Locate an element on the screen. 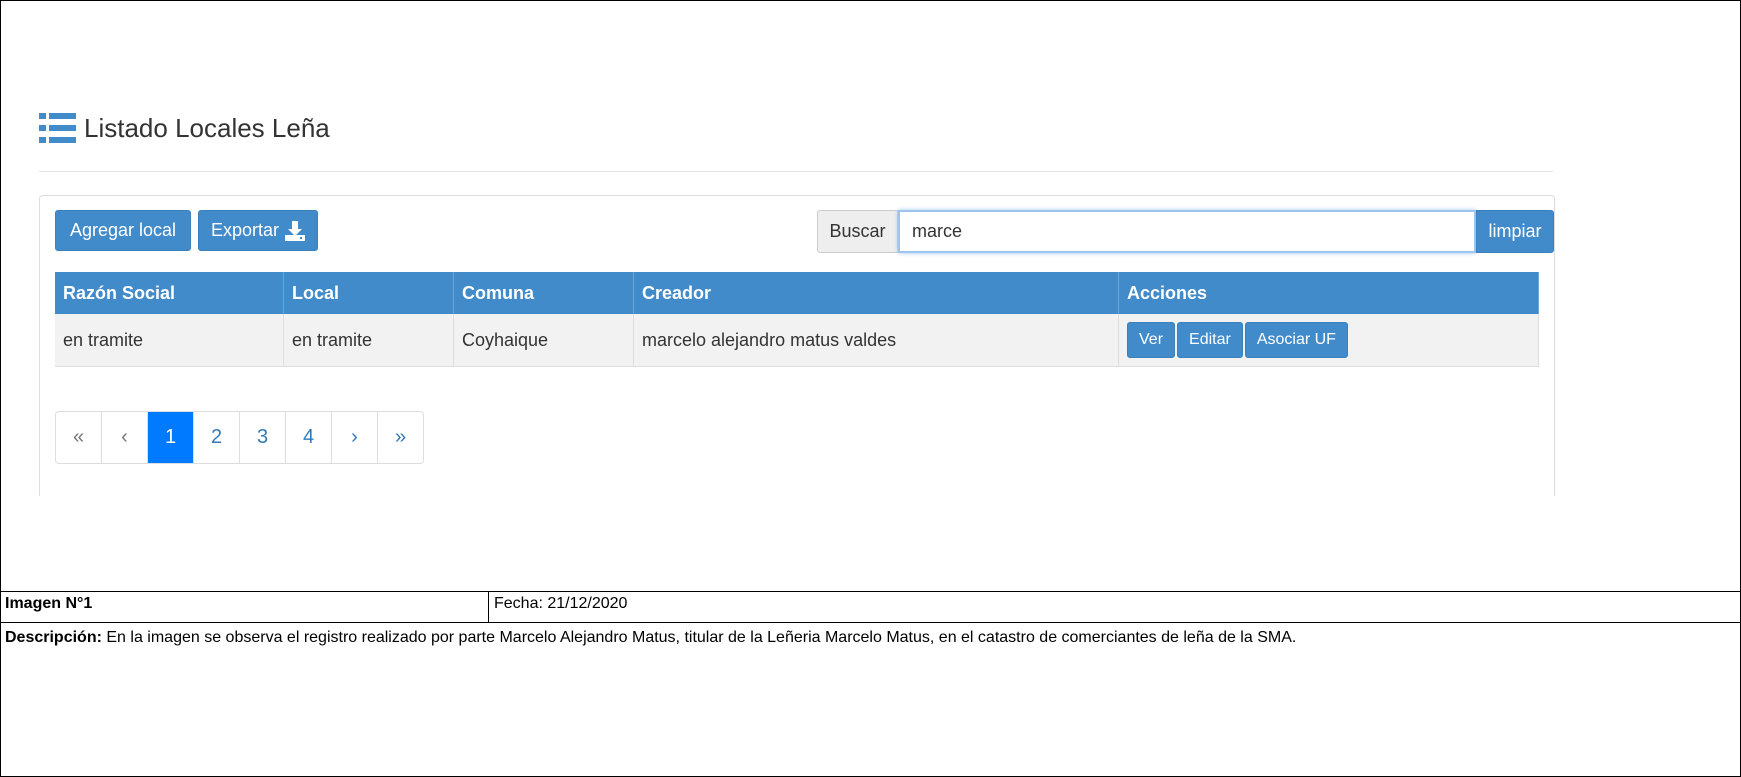 Image resolution: width=1741 pixels, height=777 pixels. last-page-button: » is located at coordinates (400, 437).